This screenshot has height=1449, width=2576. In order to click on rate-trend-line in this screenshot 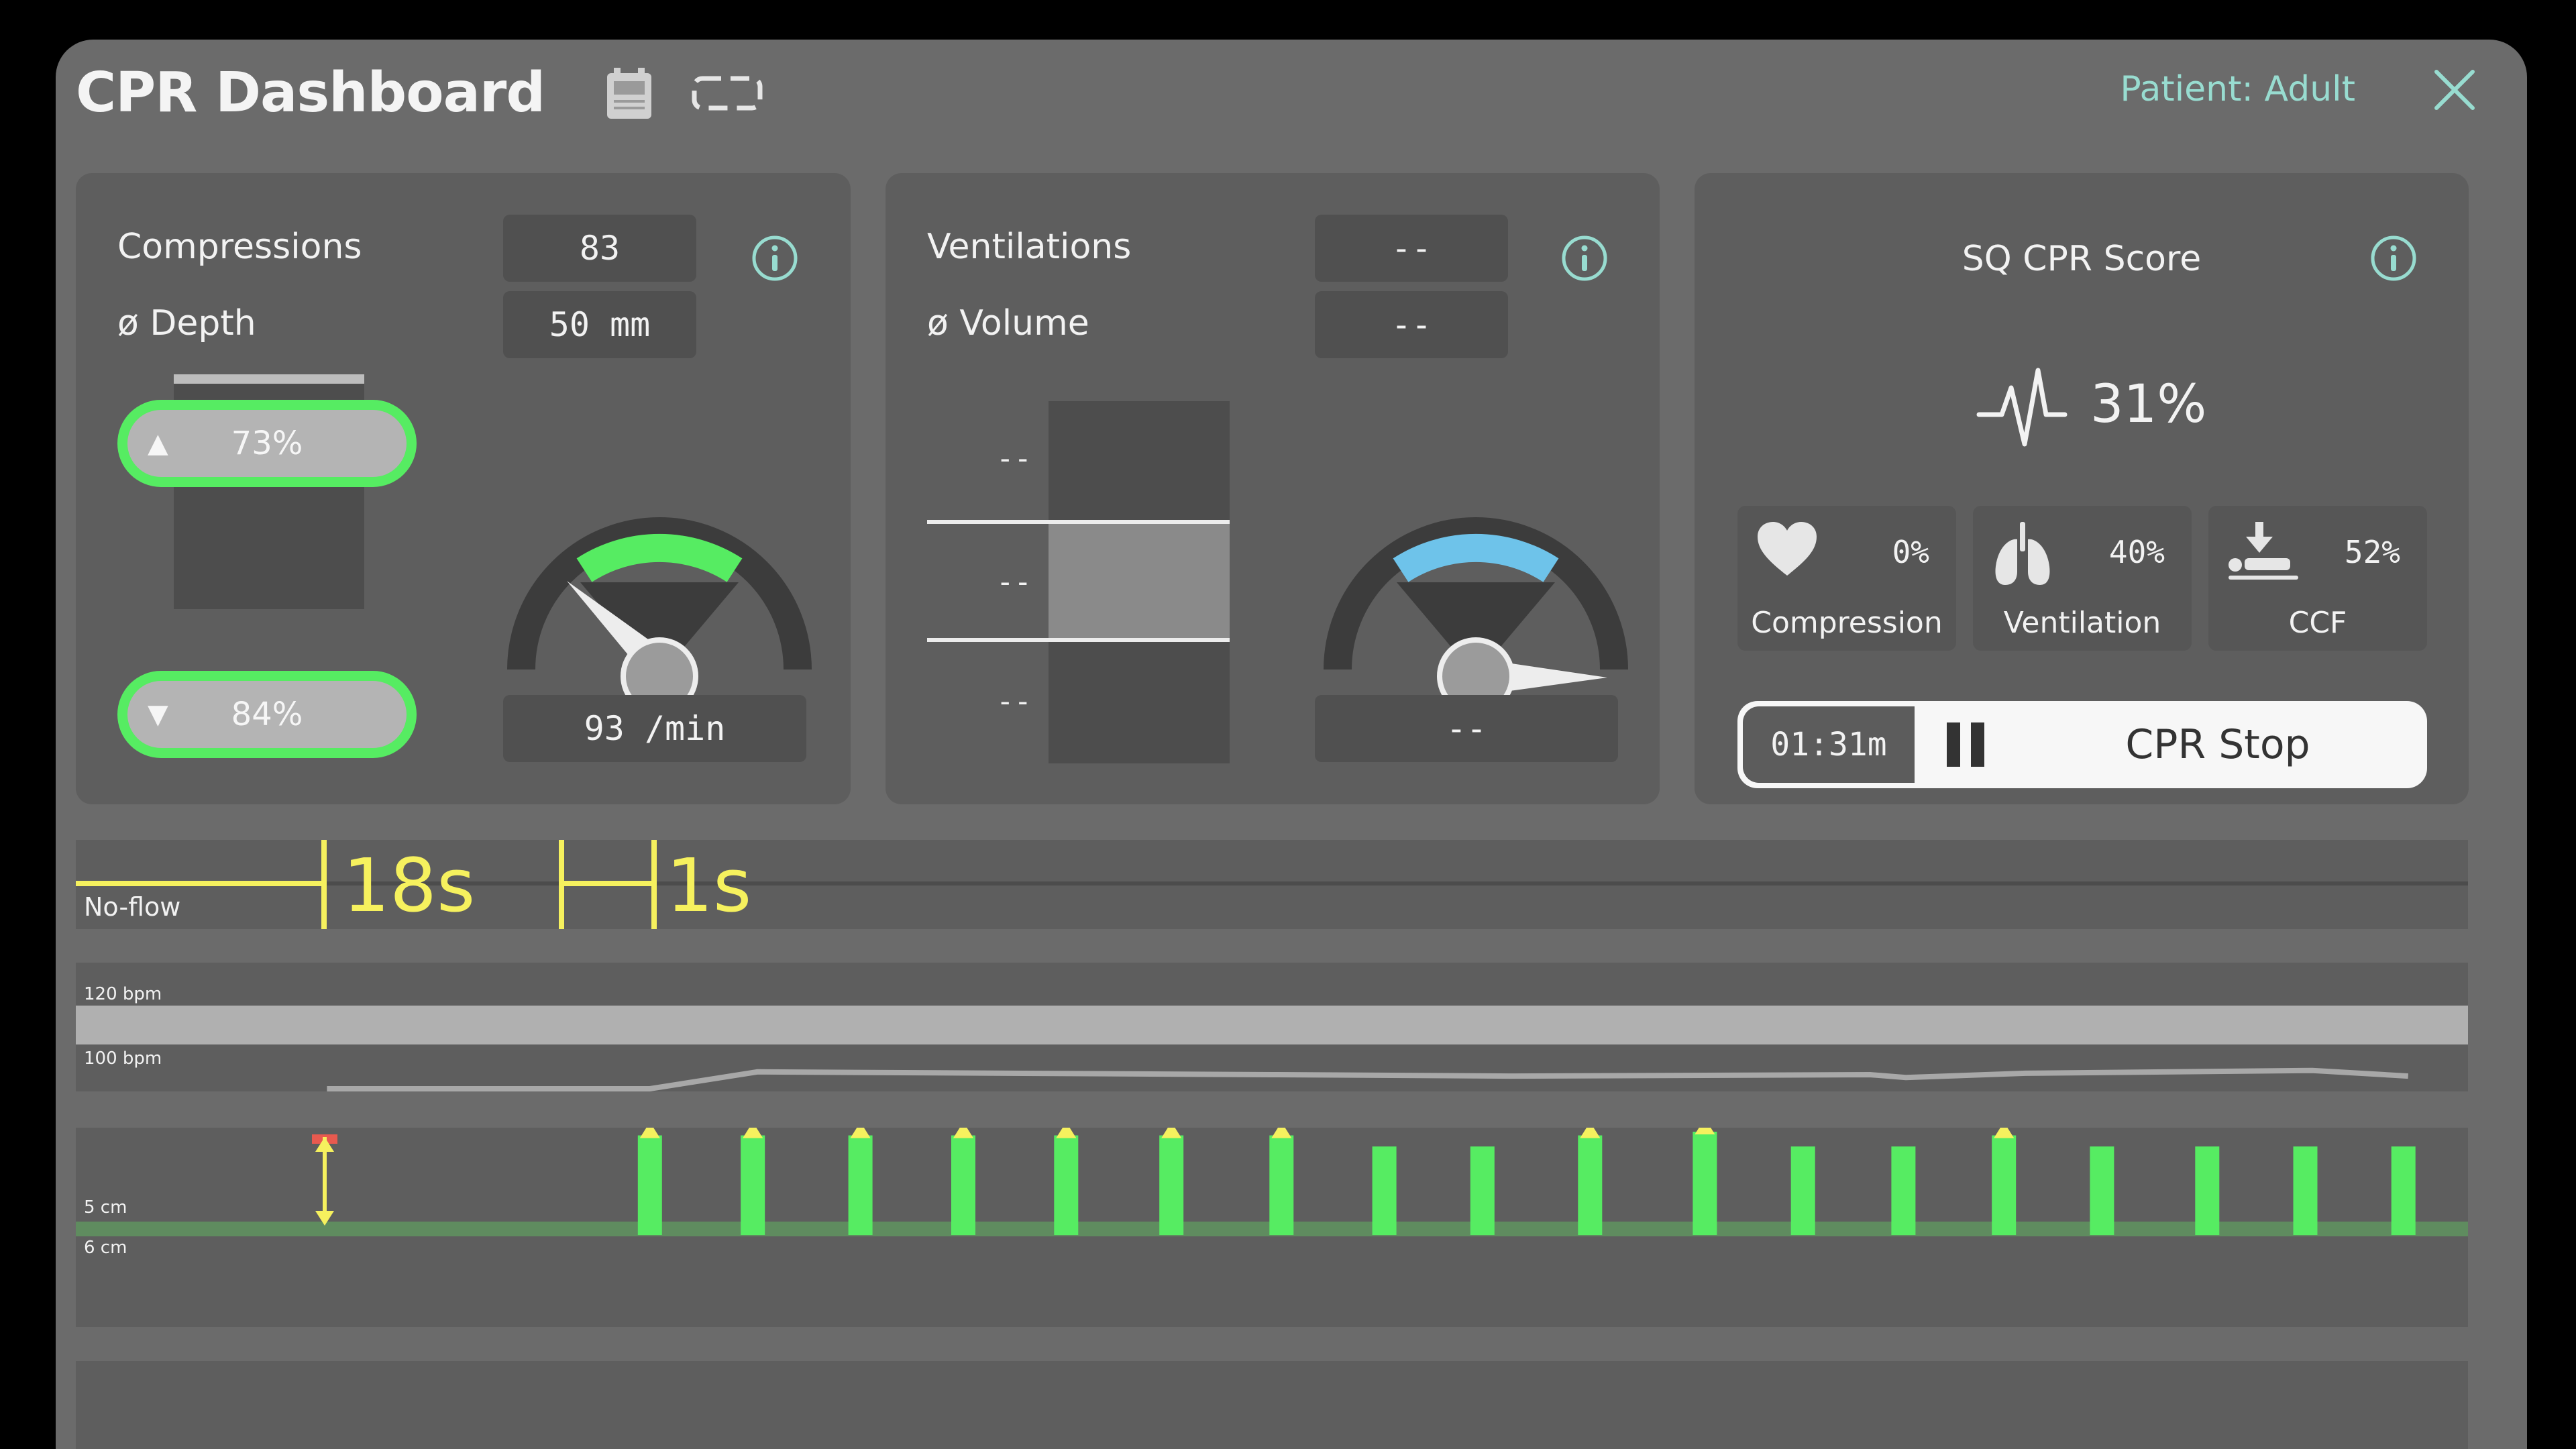, I will do `click(1368, 1079)`.